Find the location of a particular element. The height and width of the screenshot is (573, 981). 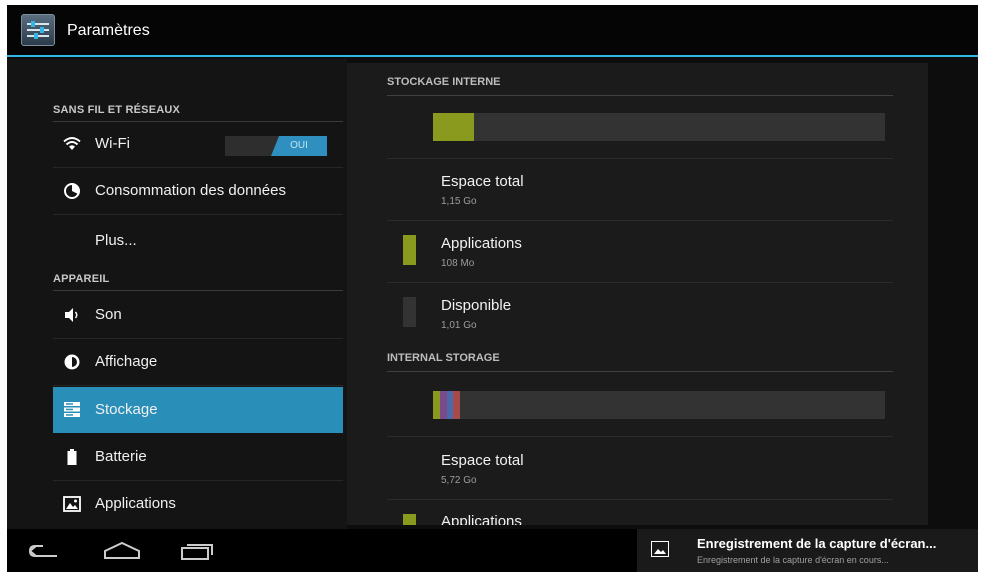

wifi-icon is located at coordinates (72, 143).